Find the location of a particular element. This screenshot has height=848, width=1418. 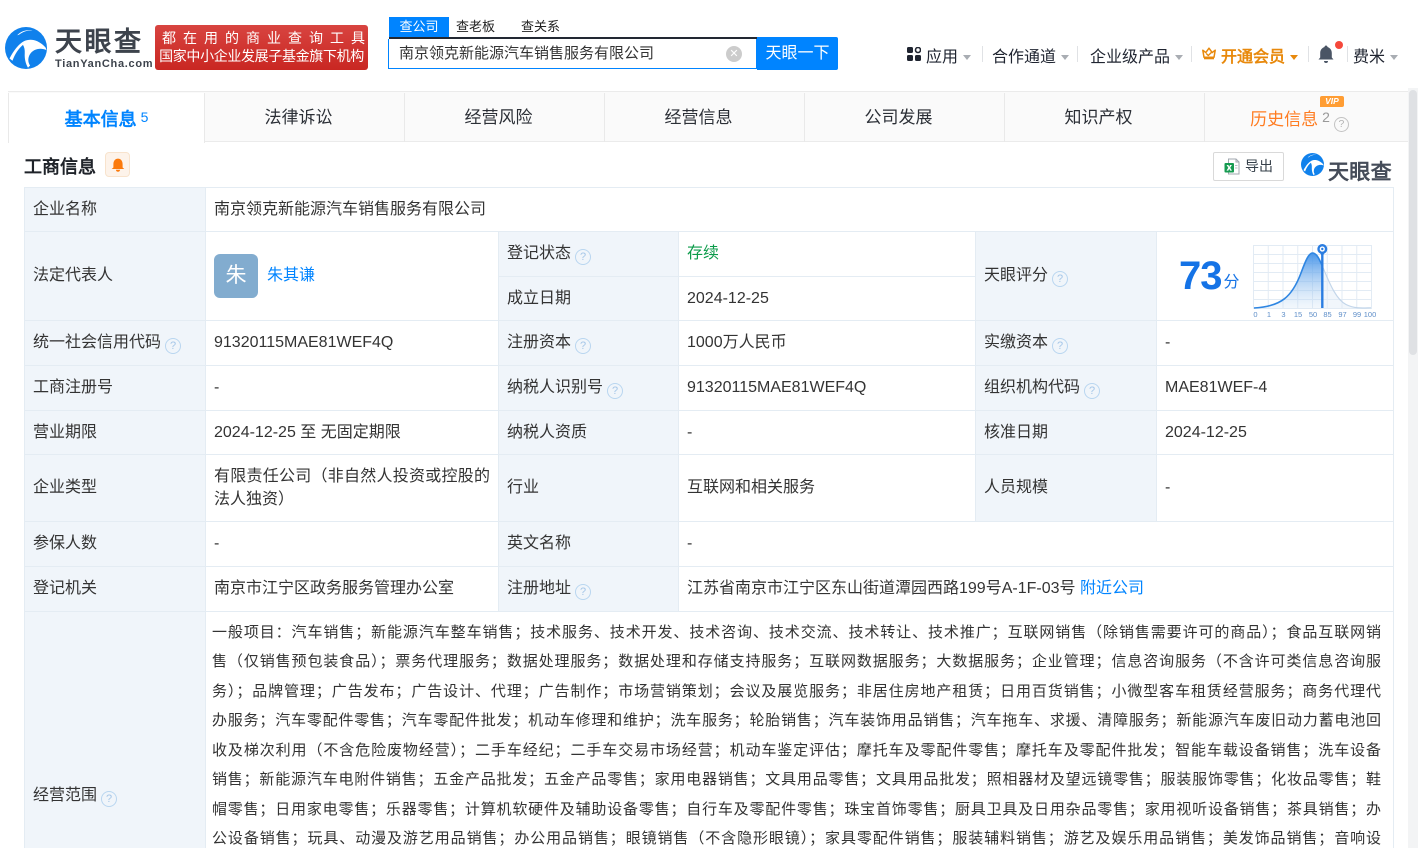

svg-text: 1 is located at coordinates (1268, 314).